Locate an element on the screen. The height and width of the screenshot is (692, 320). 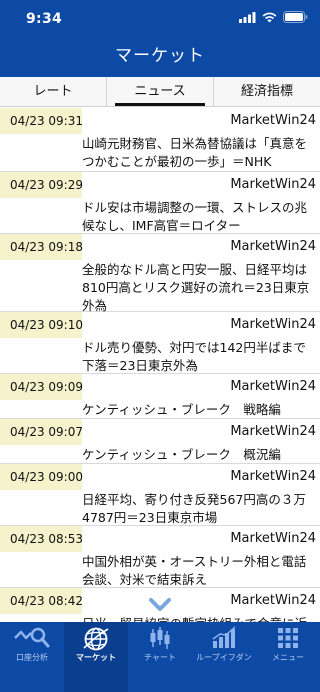
tabbar-label: 口座分析 is located at coordinates (32, 657).